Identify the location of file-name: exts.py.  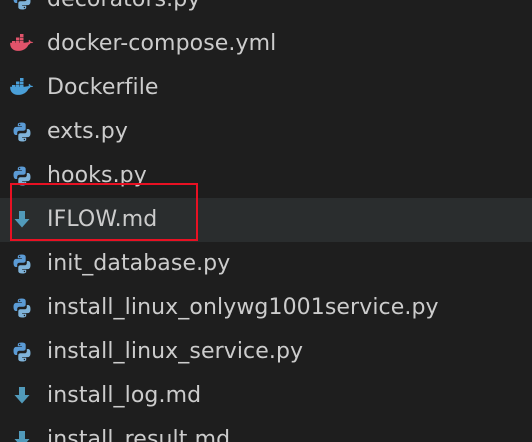
(87, 131).